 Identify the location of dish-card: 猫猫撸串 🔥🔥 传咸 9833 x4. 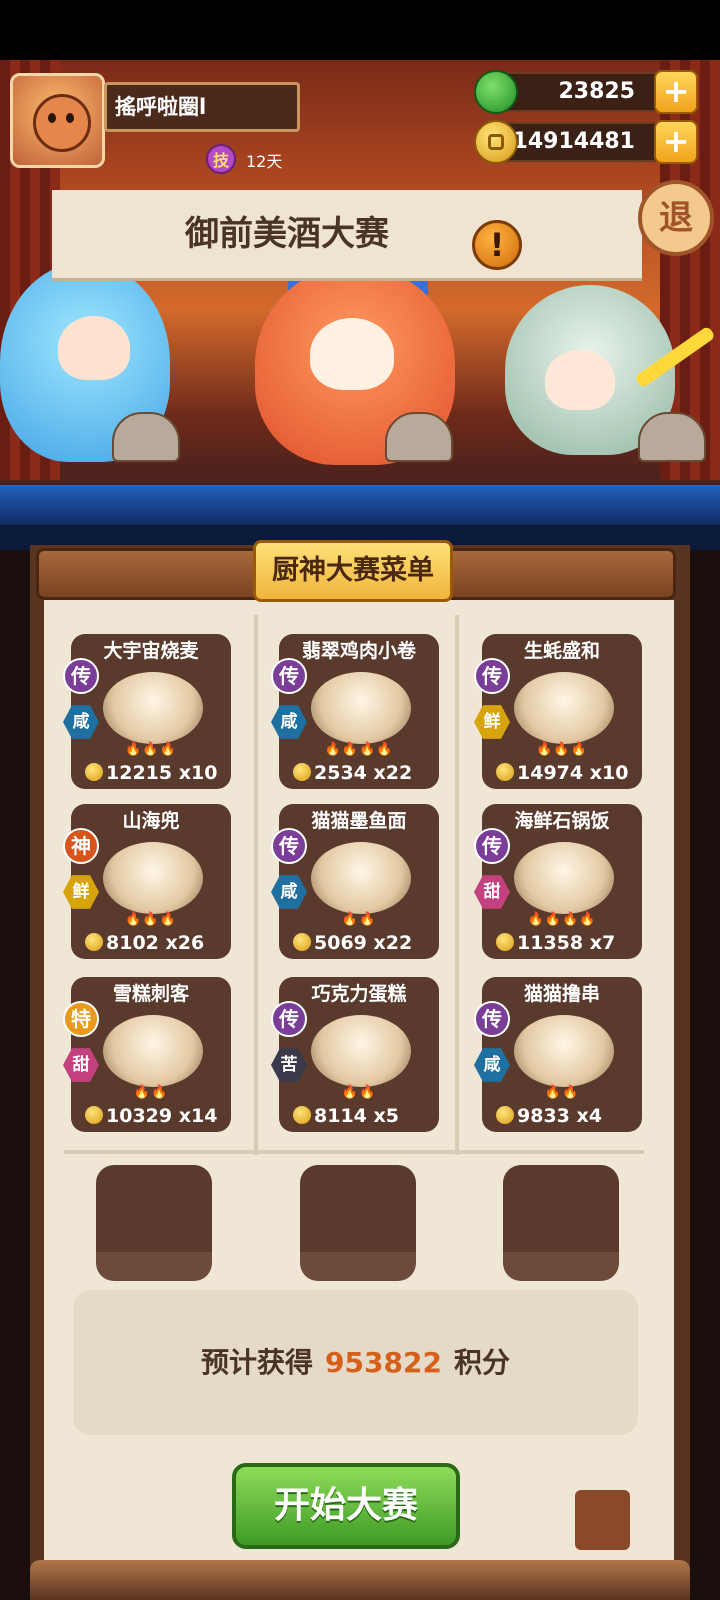
(558, 1054).